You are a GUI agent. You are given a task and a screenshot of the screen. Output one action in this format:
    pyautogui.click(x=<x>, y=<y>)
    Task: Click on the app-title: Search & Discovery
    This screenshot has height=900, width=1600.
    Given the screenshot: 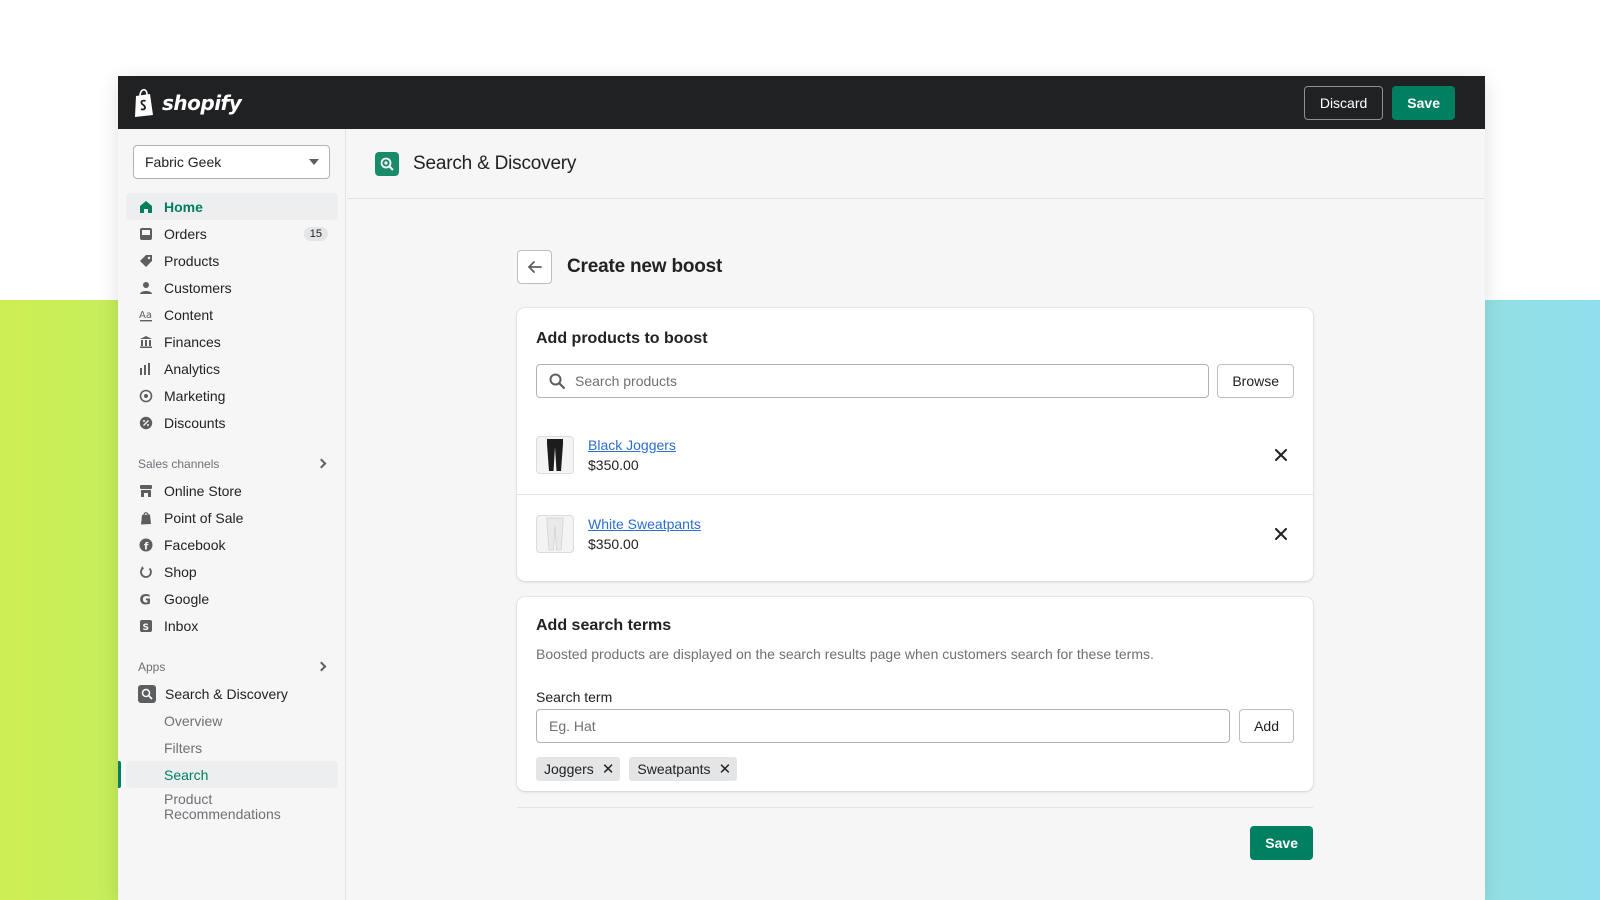 What is the action you would take?
    pyautogui.click(x=495, y=163)
    